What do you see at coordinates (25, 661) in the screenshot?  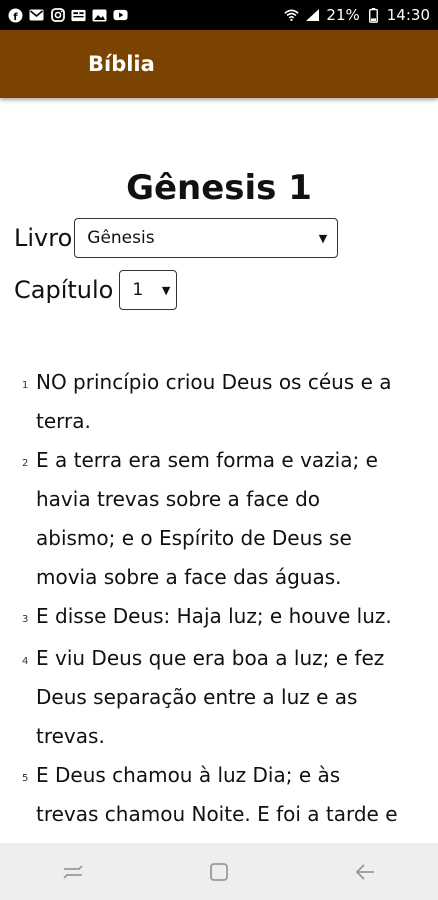 I see `verse-number: 4` at bounding box center [25, 661].